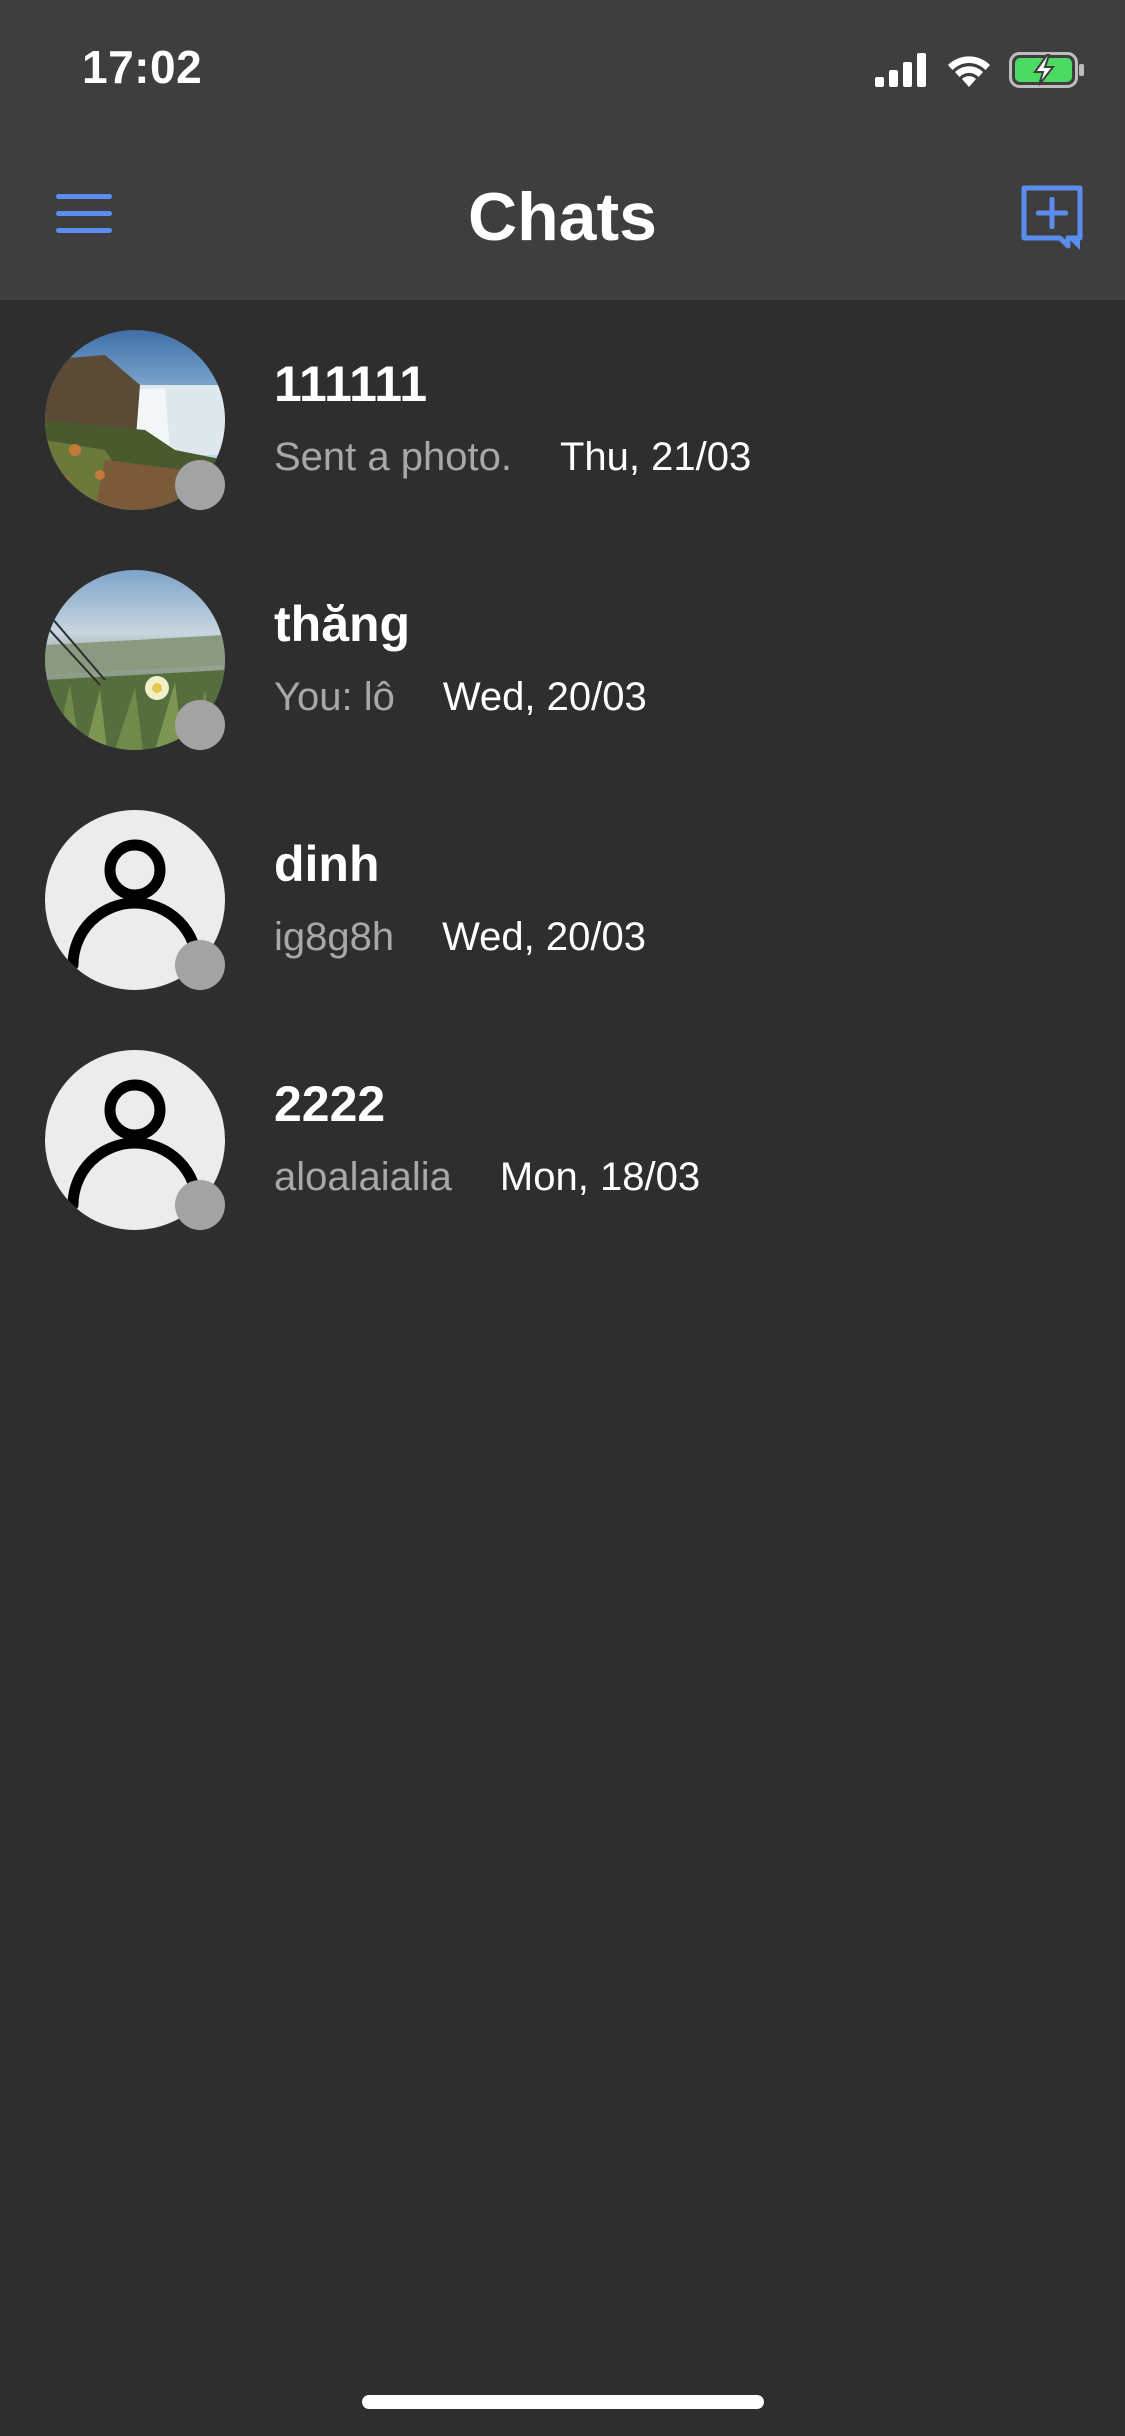 Image resolution: width=1125 pixels, height=2436 pixels. Describe the element at coordinates (562, 217) in the screenshot. I see `page-title: Chats` at that location.